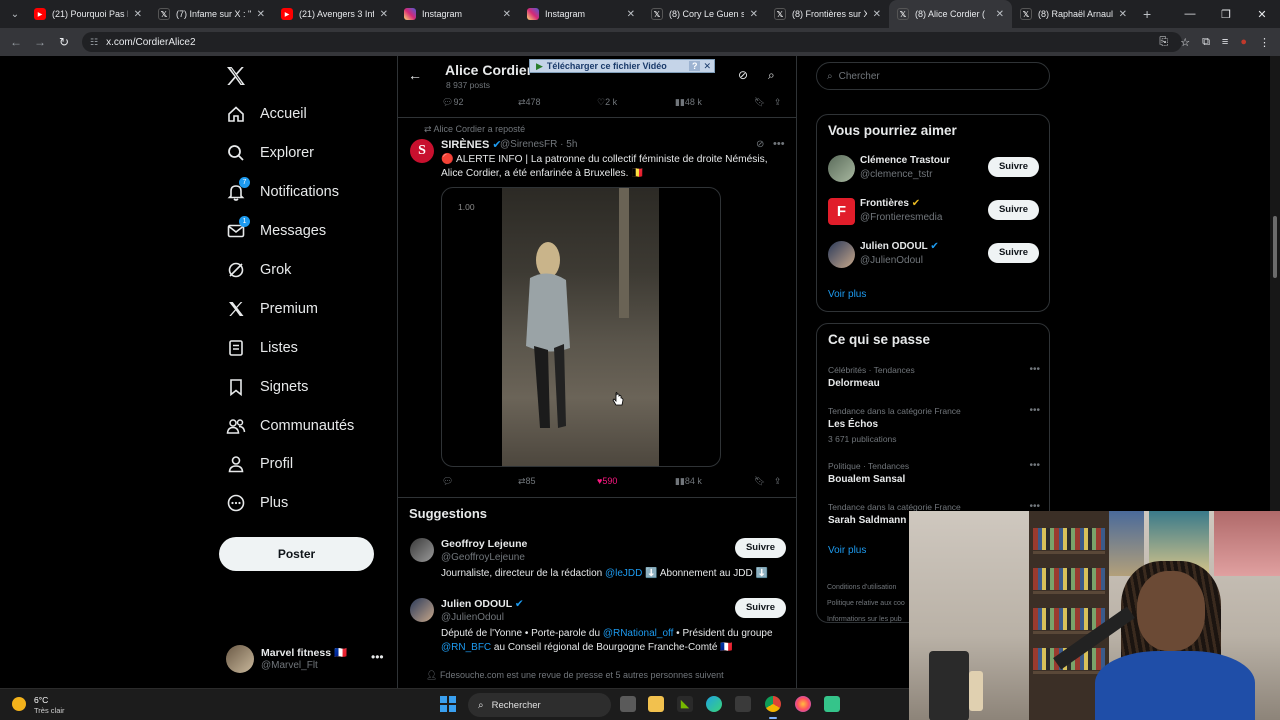 Image resolution: width=1280 pixels, height=720 pixels. Describe the element at coordinates (832, 704) in the screenshot. I see `app-icon` at that location.